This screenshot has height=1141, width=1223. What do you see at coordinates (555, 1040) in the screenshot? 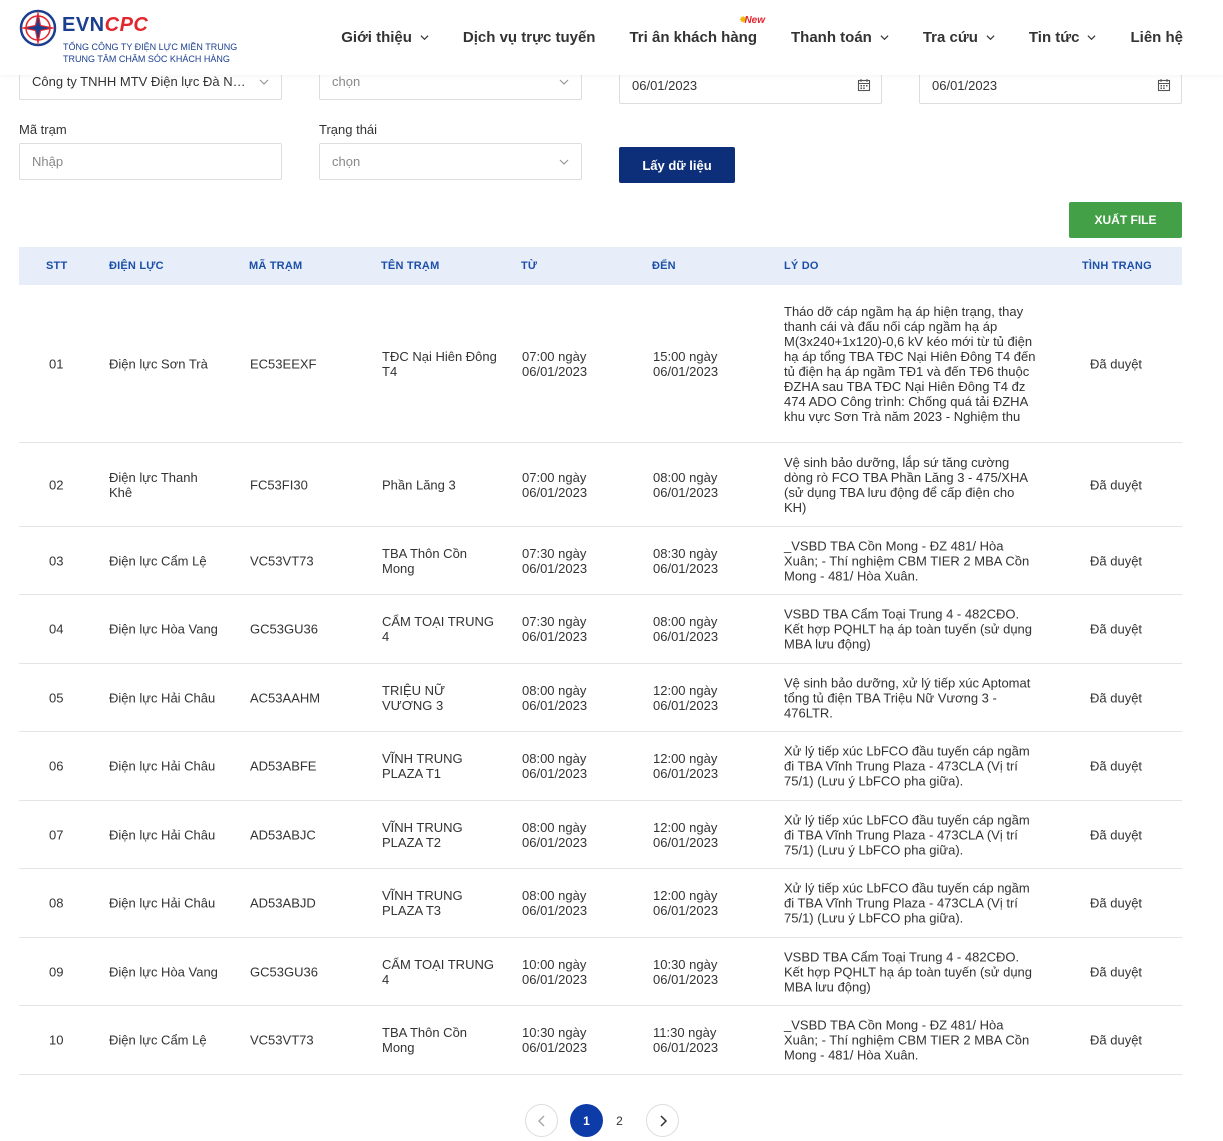
I see `cell-tu: 10:30 ngày 06/01/2023` at bounding box center [555, 1040].